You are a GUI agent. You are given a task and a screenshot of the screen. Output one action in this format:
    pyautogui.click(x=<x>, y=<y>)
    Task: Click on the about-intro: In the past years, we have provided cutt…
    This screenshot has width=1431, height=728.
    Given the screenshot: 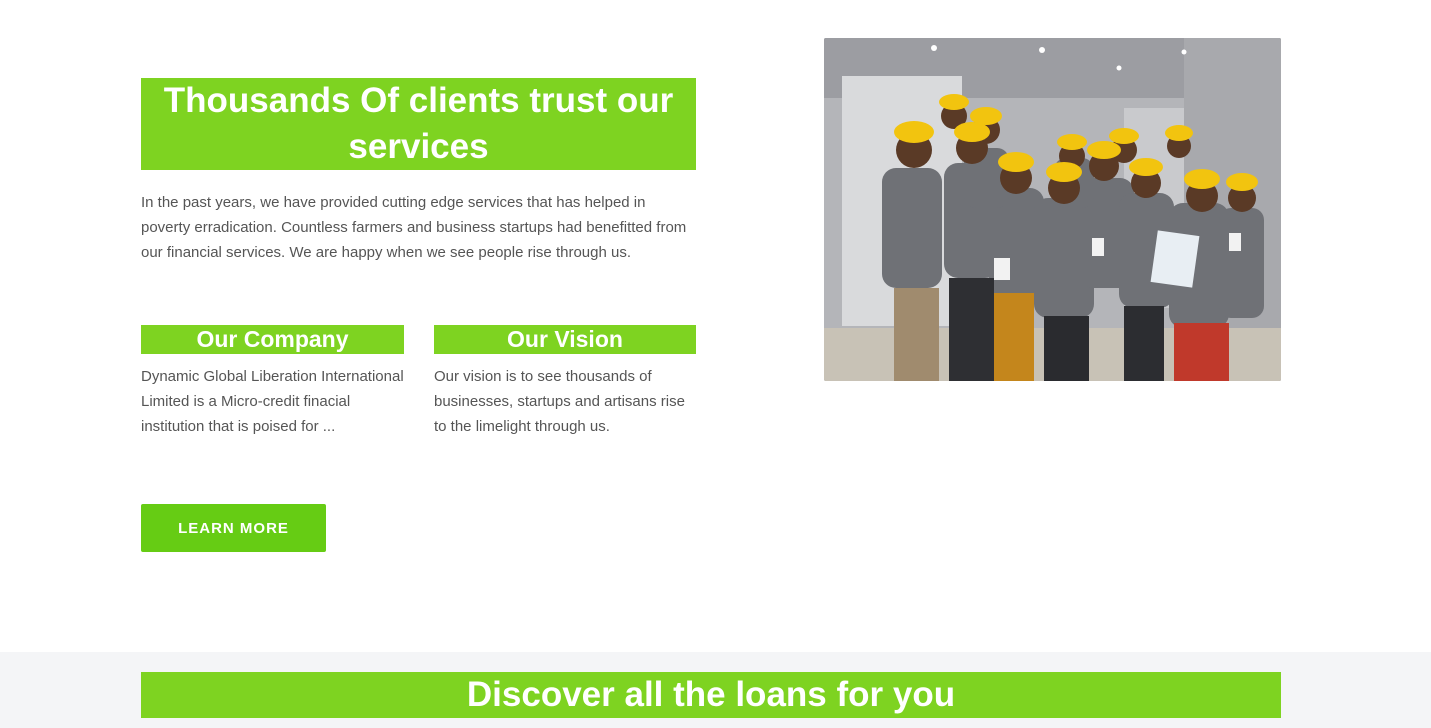 What is the action you would take?
    pyautogui.click(x=414, y=227)
    